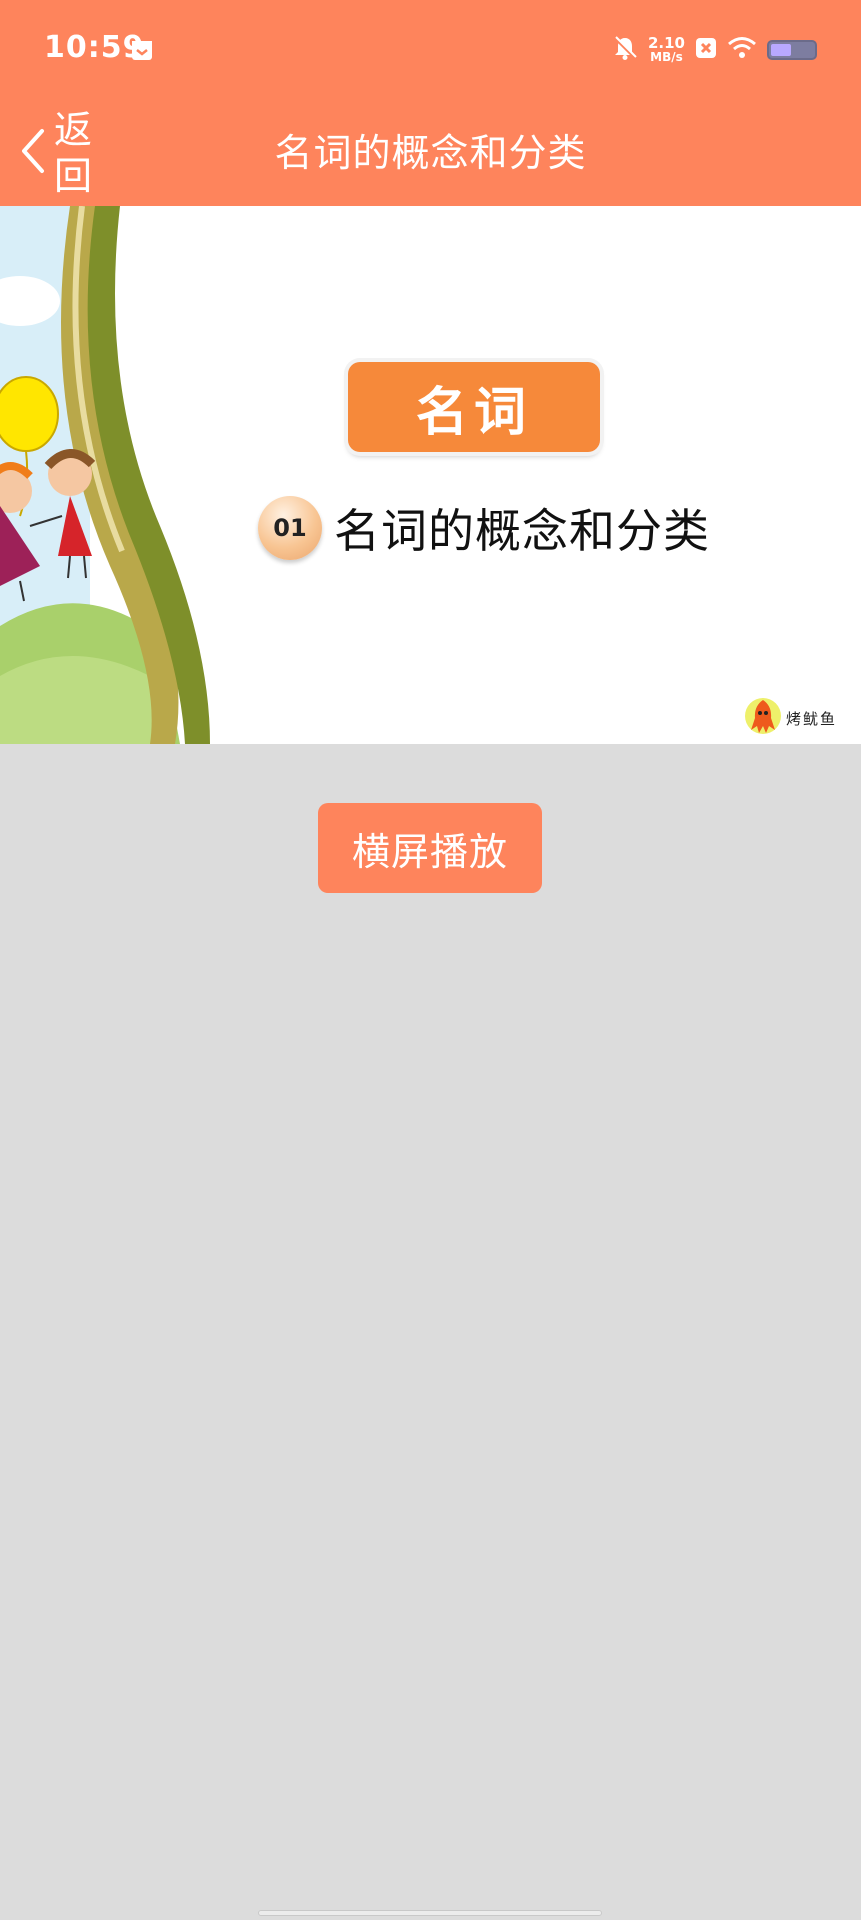  What do you see at coordinates (290, 528) in the screenshot?
I see `lesson-number-badge: 01` at bounding box center [290, 528].